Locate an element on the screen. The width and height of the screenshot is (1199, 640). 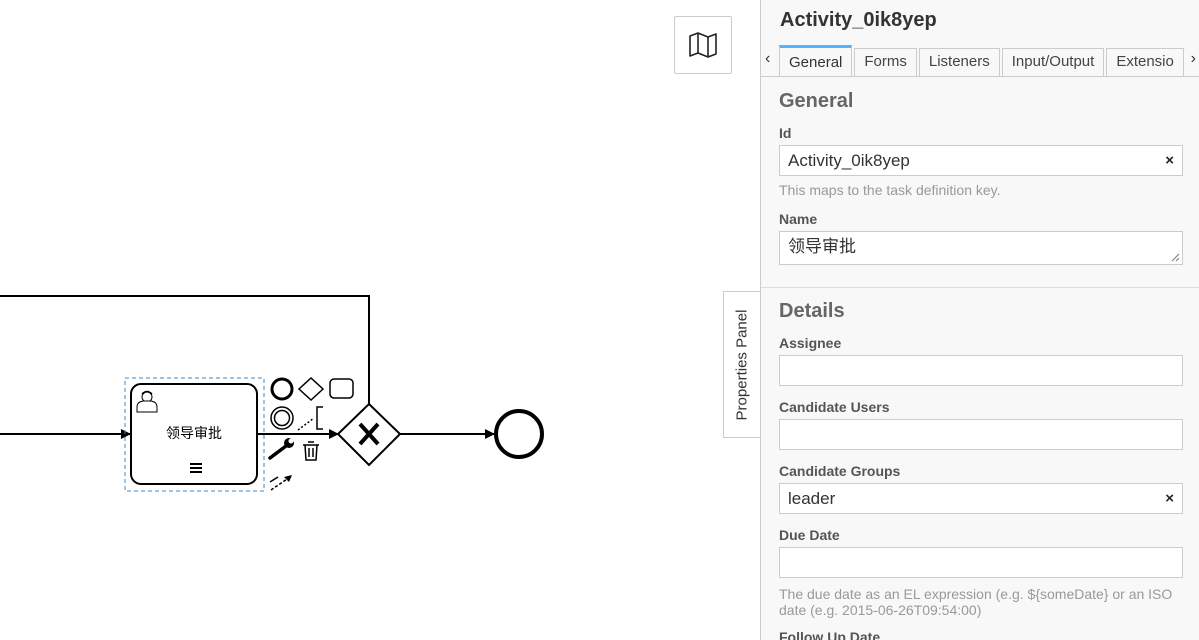
panel-title: Activity_0ik8yep is located at coordinates (858, 20).